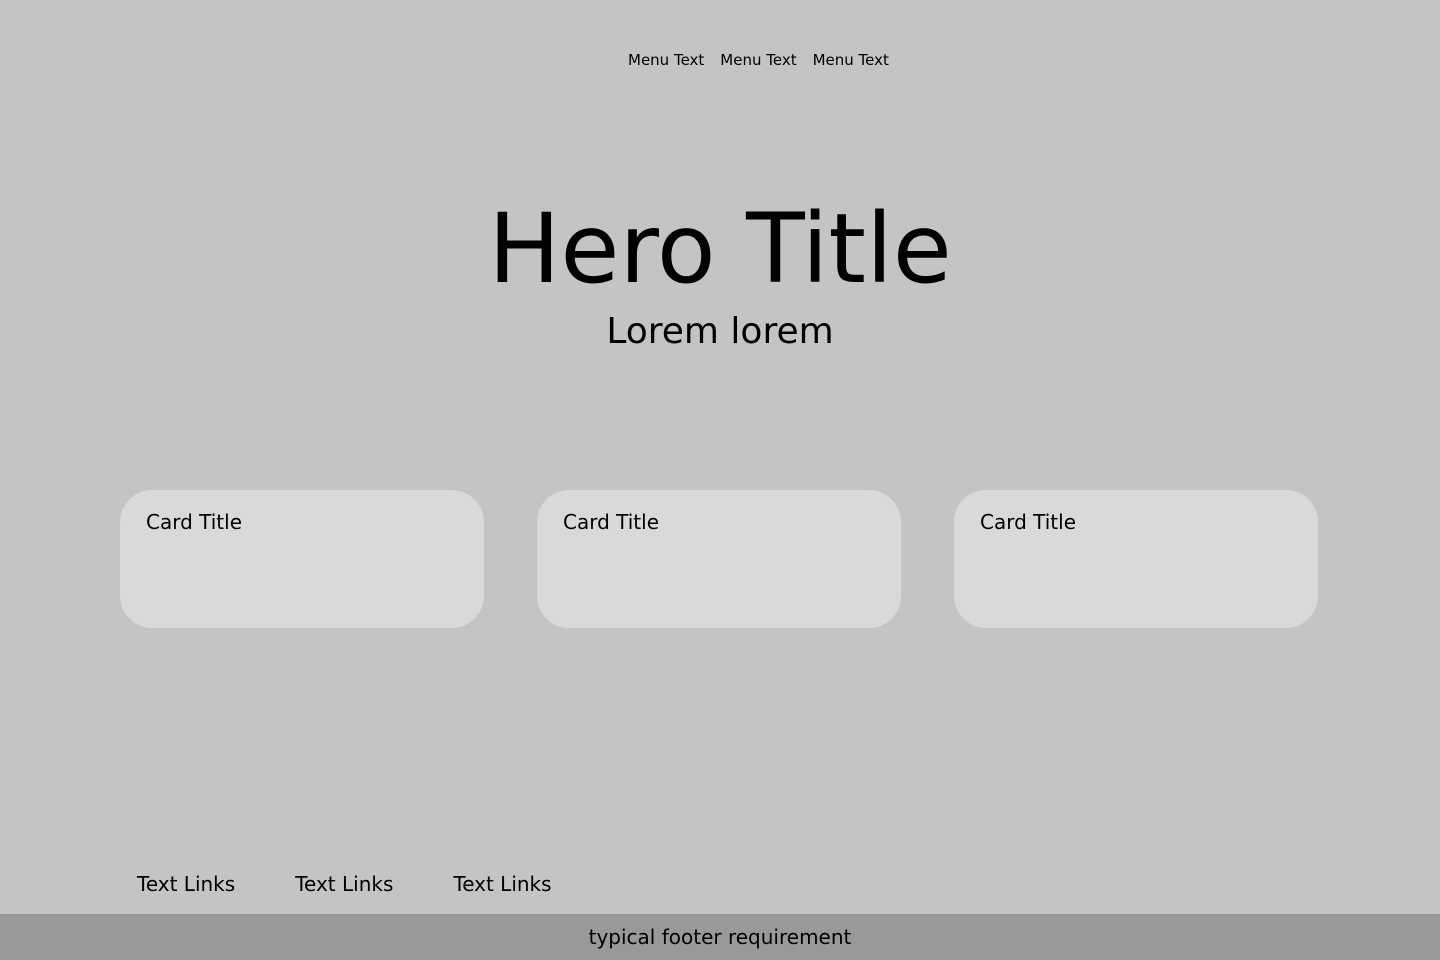 The image size is (1440, 960). Describe the element at coordinates (186, 884) in the screenshot. I see `footer-link-1: Text Links` at that location.